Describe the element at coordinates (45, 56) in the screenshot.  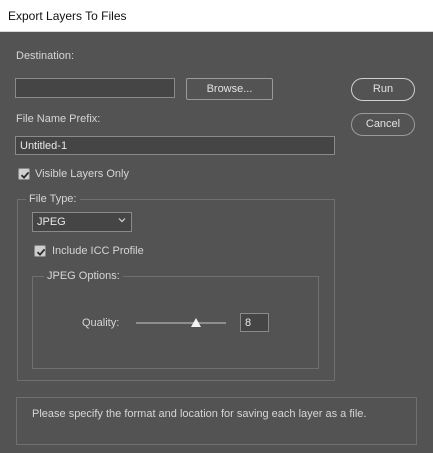
I see `destination-label: Destination:` at that location.